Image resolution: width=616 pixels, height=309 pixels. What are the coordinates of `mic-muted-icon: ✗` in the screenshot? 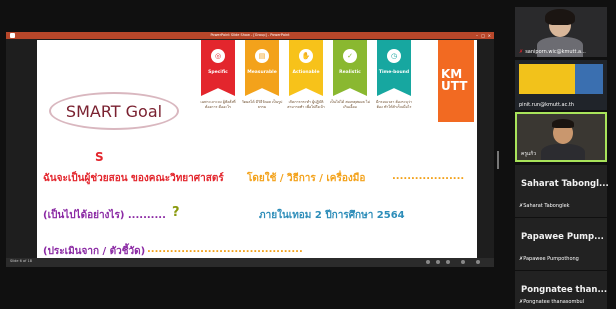 It's located at (521, 52).